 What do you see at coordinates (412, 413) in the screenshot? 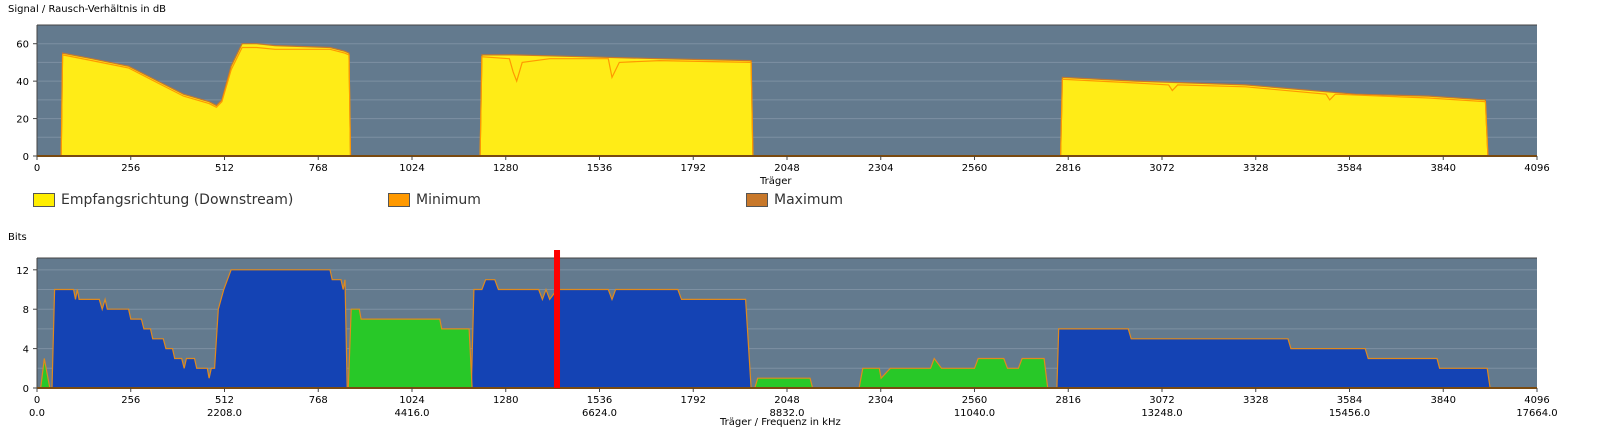
I see `bits-freq-tick-label: 4416.0` at bounding box center [412, 413].